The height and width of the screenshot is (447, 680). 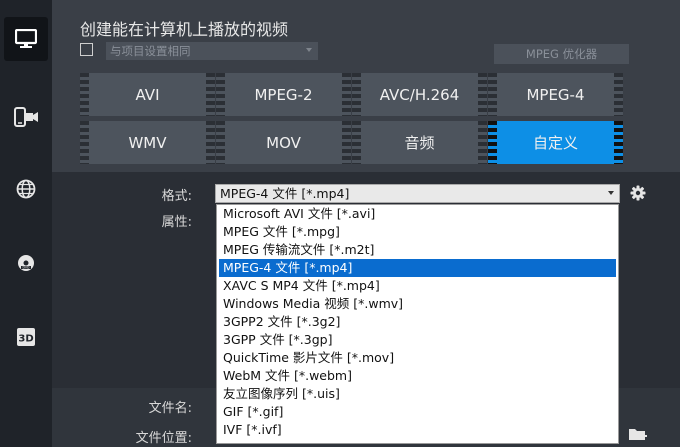 I want to click on disc-icon: DVD, so click(x=26, y=263).